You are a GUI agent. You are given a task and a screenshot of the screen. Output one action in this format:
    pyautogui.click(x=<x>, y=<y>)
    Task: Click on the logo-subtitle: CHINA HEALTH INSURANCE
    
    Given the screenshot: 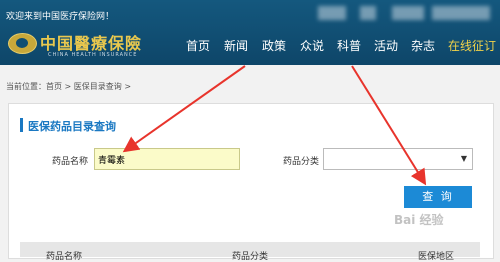 What is the action you would take?
    pyautogui.click(x=93, y=55)
    